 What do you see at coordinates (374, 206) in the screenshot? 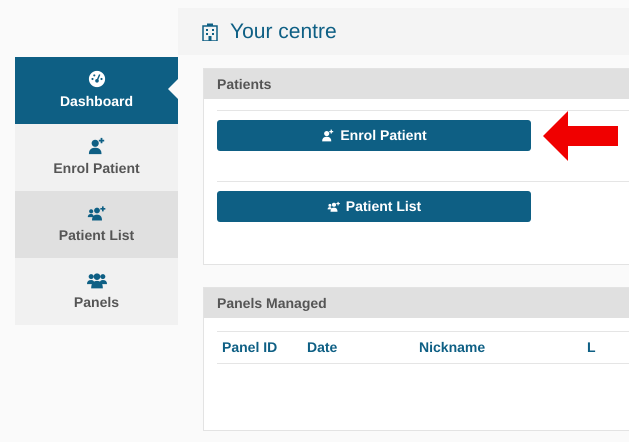
I see `action-button: Patient List` at bounding box center [374, 206].